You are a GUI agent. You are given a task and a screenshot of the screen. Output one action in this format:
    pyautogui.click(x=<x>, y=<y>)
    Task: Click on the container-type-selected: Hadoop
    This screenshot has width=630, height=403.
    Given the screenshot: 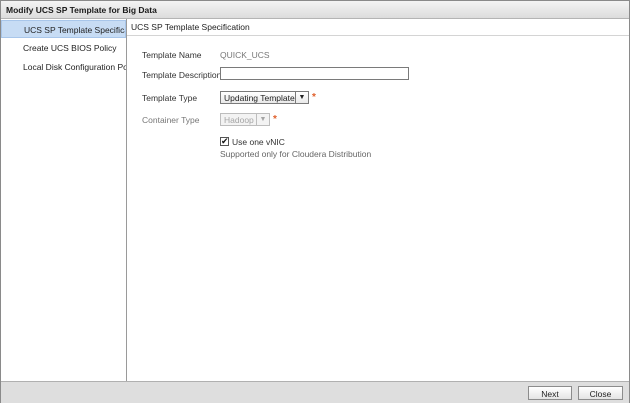 What is the action you would take?
    pyautogui.click(x=239, y=120)
    